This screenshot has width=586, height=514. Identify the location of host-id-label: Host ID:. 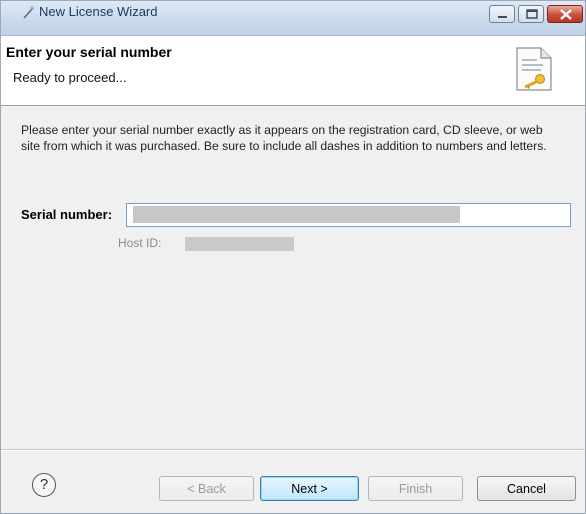
(140, 243).